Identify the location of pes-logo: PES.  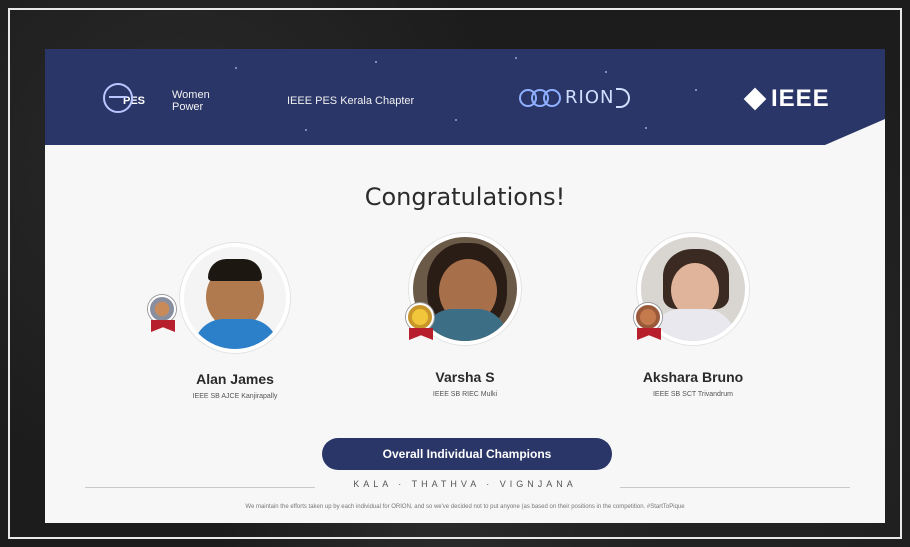
(130, 98).